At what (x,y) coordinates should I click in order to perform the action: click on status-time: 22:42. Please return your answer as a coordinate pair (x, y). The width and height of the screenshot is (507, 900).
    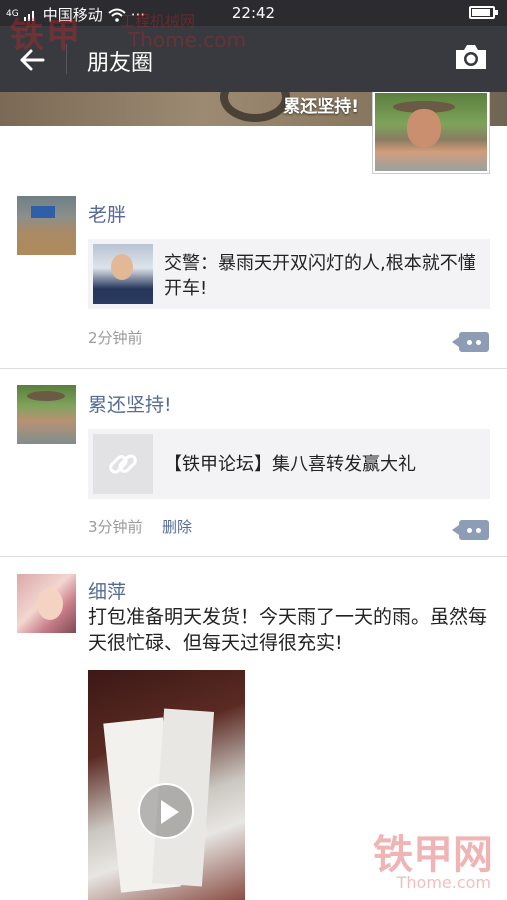
    Looking at the image, I should click on (253, 13).